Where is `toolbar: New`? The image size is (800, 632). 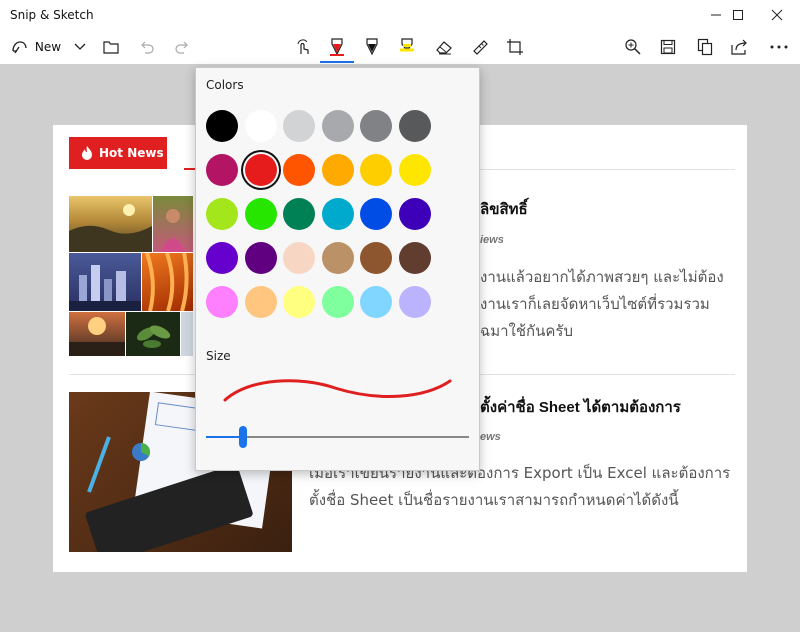 toolbar: New is located at coordinates (400, 47).